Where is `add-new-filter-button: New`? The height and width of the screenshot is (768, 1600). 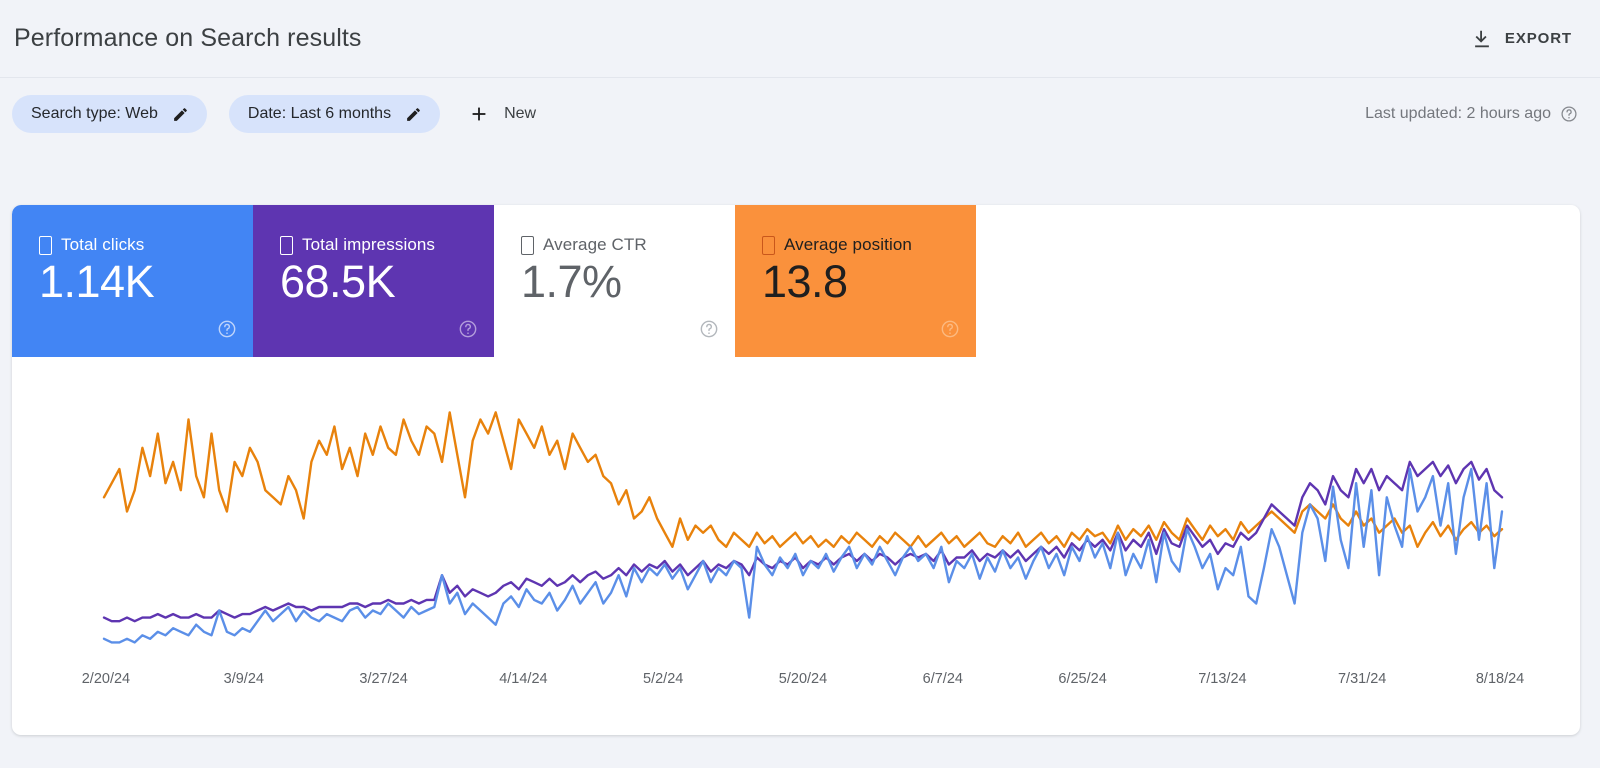
add-new-filter-button: New is located at coordinates (502, 114).